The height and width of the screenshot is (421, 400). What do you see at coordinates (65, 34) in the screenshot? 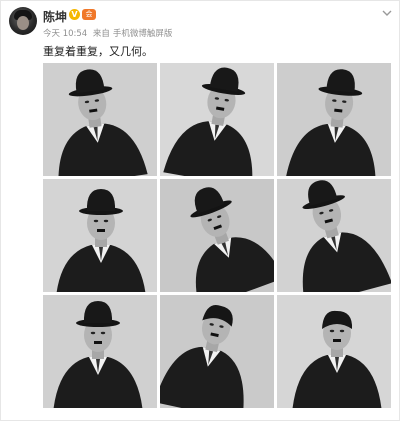
I see `post-time: 今天 10:54` at bounding box center [65, 34].